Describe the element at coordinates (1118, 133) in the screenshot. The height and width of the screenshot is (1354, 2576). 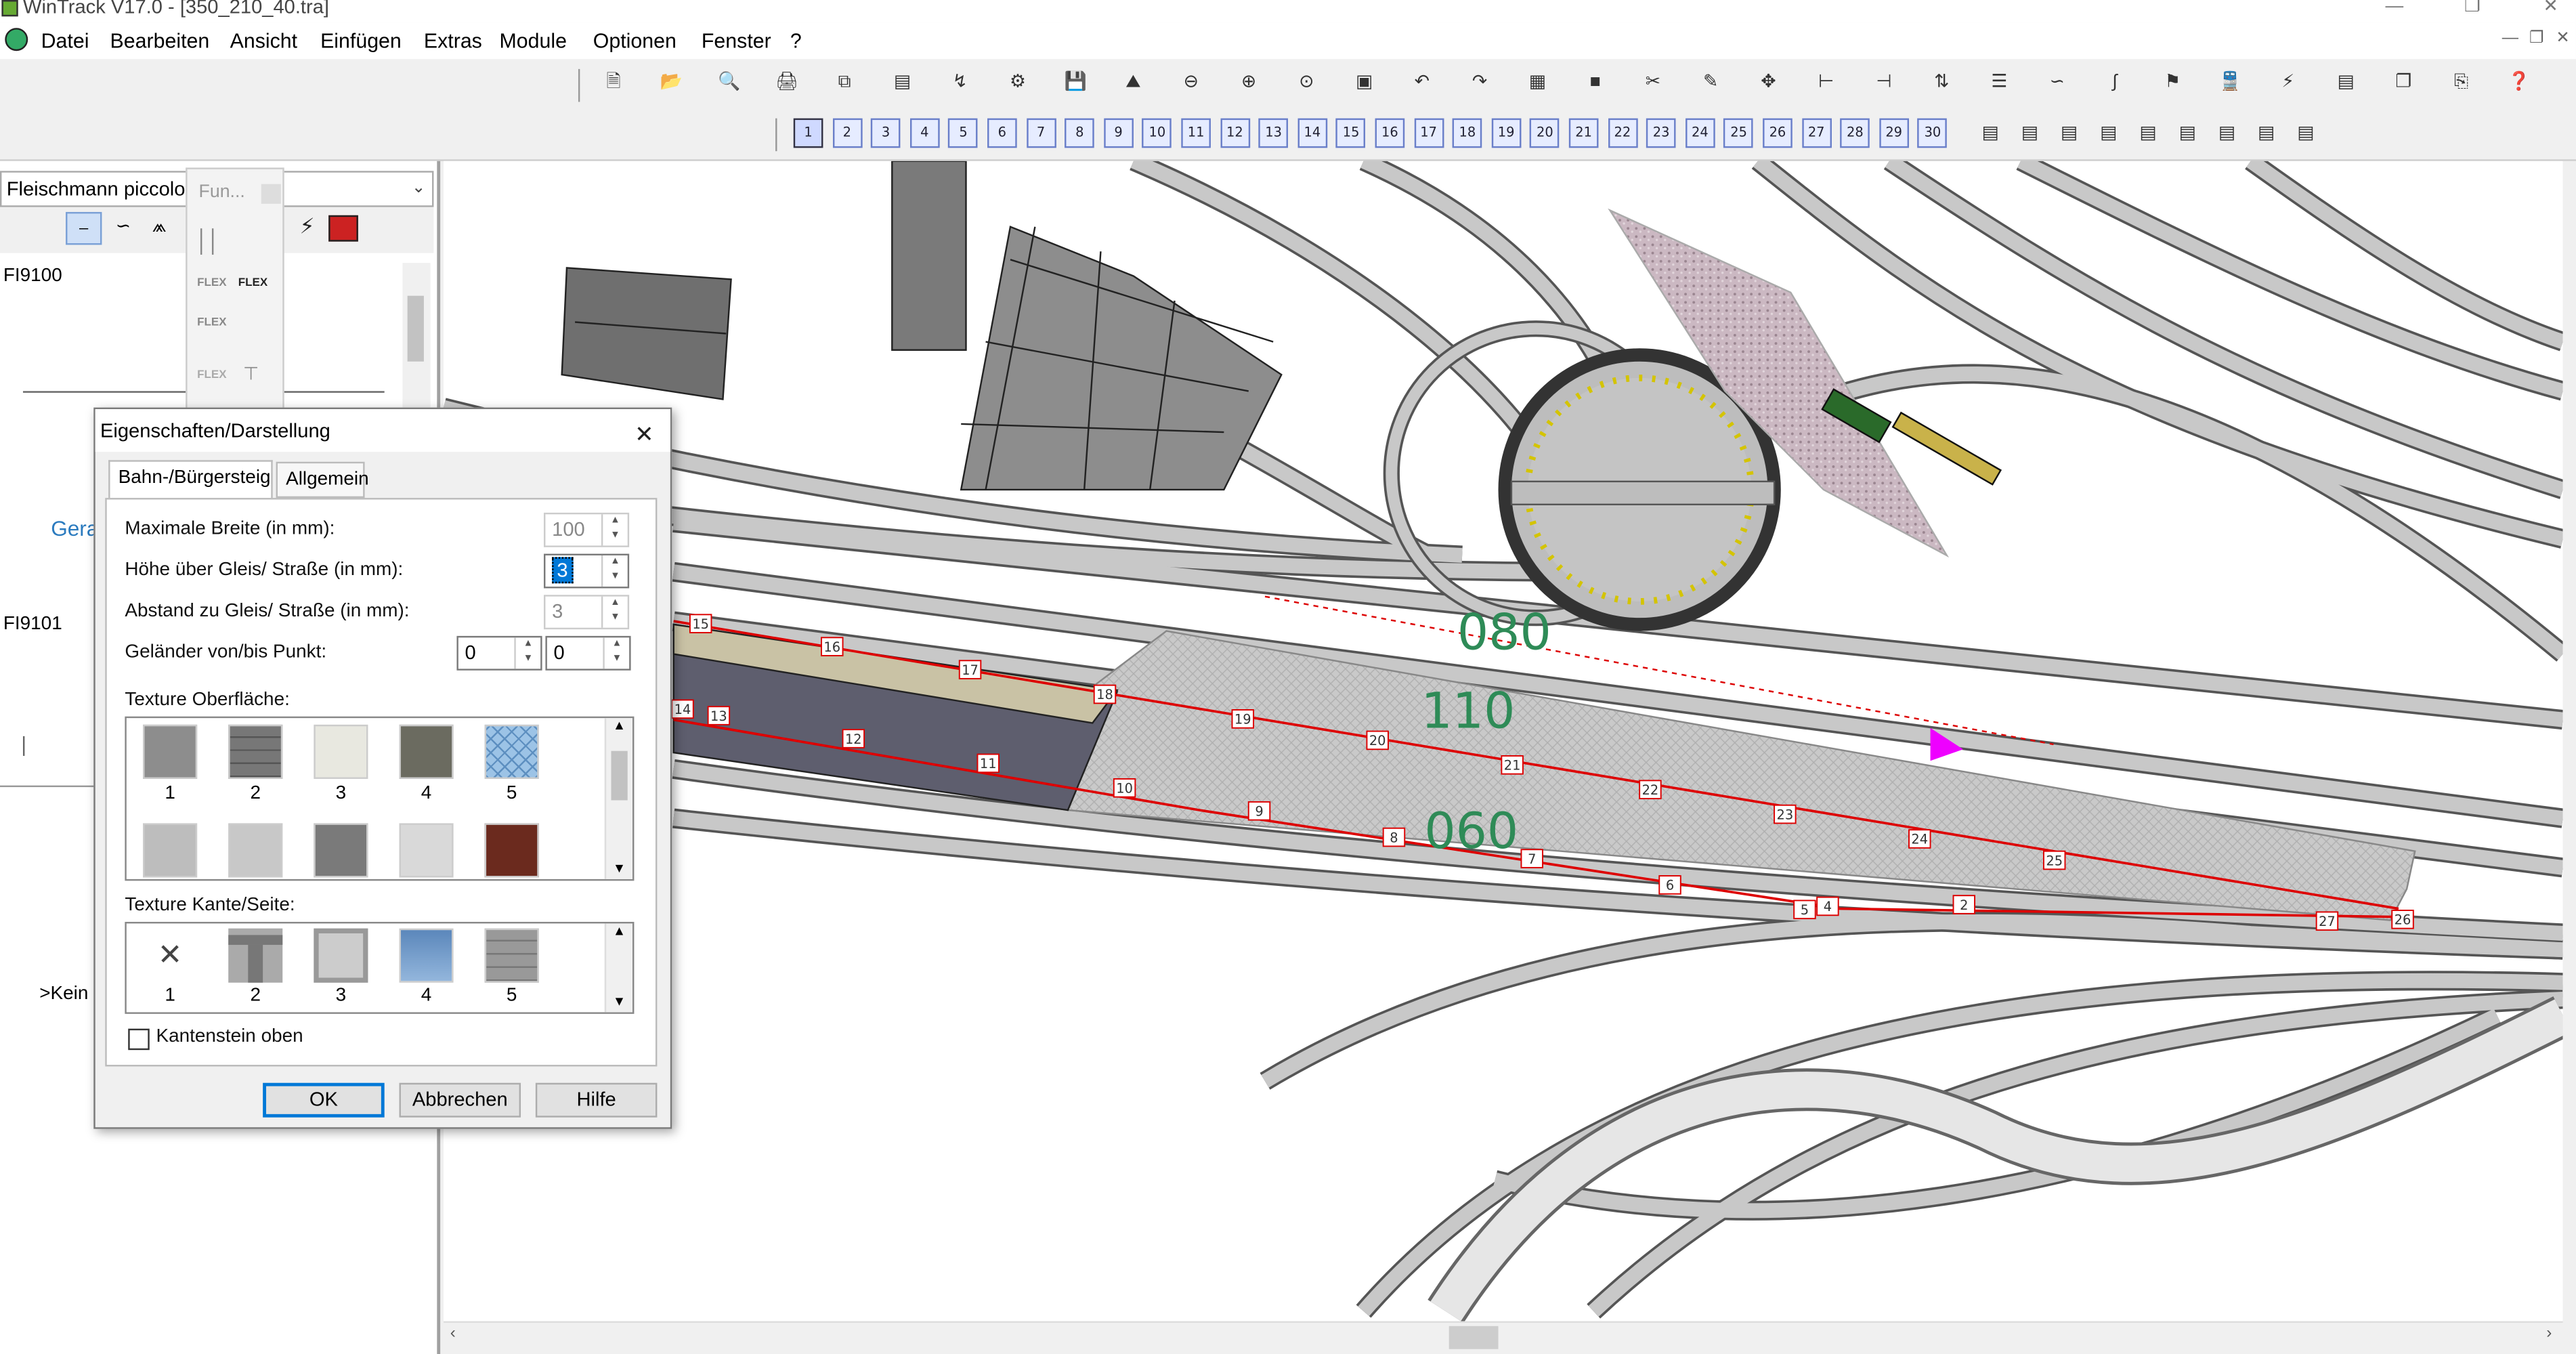
I see `layer-button-9: 9` at that location.